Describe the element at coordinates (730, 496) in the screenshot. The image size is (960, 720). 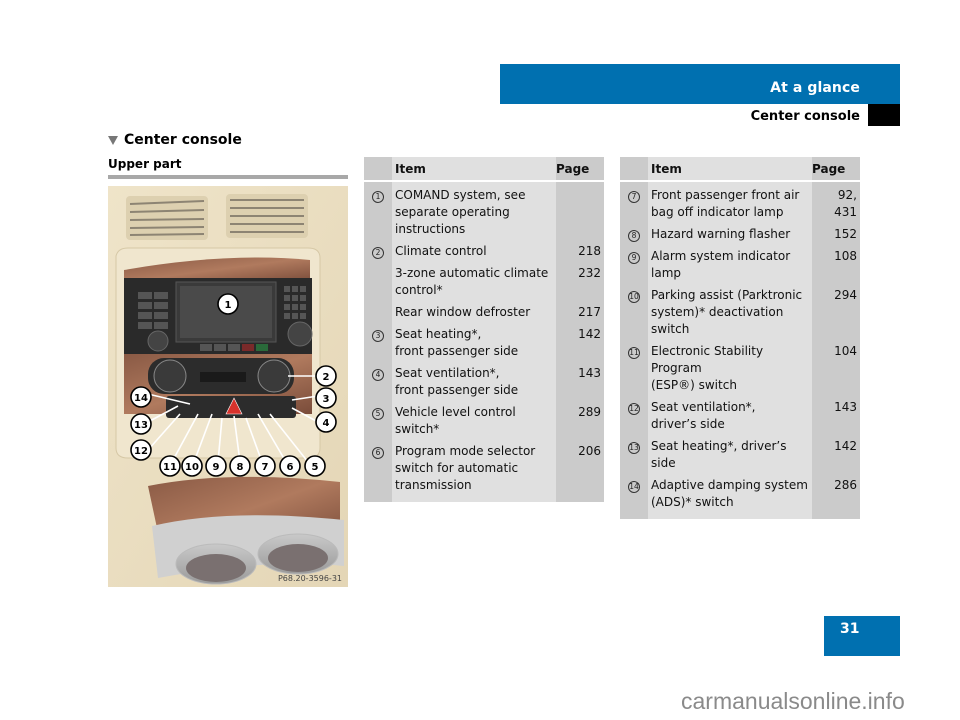
I see `item-cell: Adaptive damping system (ADS)* switch` at that location.